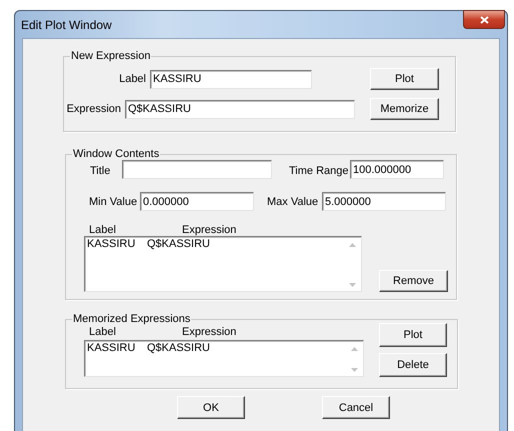  Describe the element at coordinates (66, 25) in the screenshot. I see `window-title: Edit Plot Window` at that location.